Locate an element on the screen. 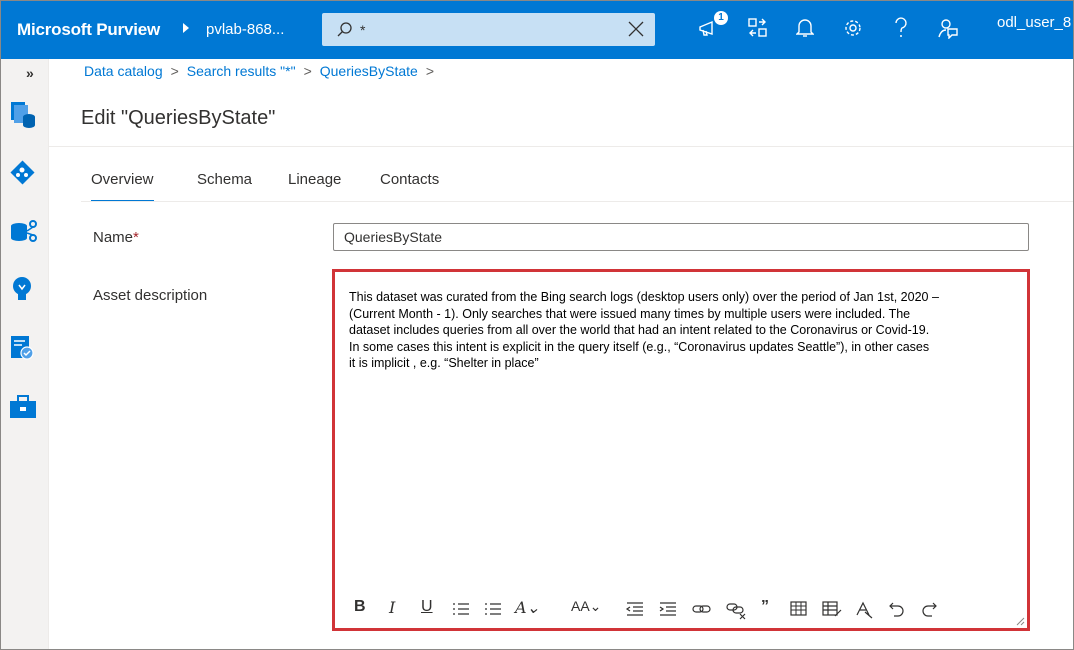  search-icon is located at coordinates (344, 29).